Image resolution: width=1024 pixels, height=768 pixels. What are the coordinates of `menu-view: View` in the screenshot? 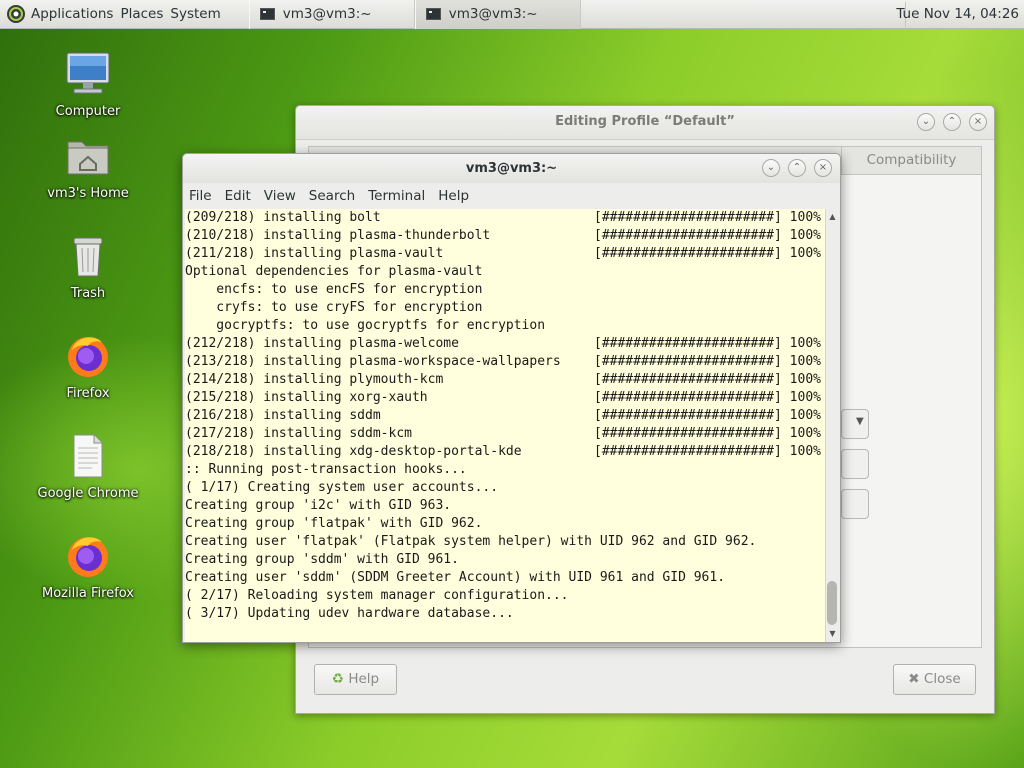 It's located at (280, 196).